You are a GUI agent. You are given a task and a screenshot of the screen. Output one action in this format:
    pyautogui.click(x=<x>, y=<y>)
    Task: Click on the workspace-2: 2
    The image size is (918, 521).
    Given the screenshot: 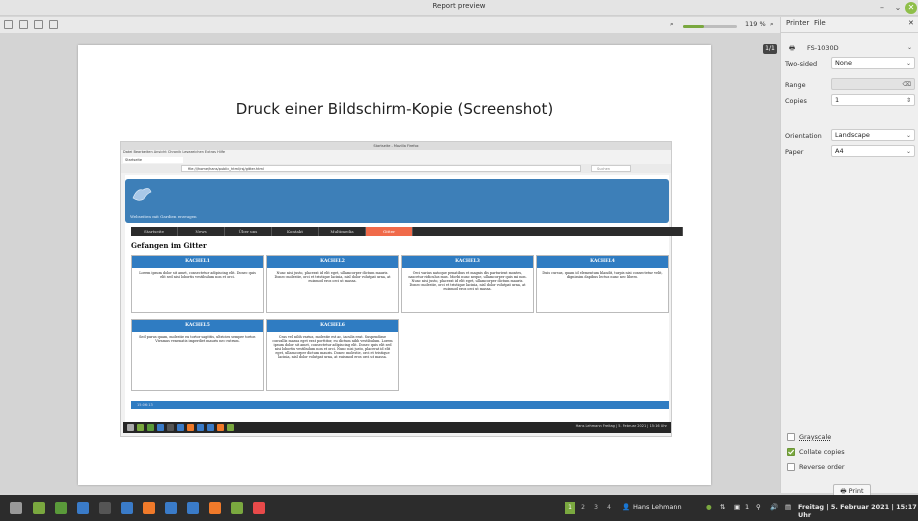 What is the action you would take?
    pyautogui.click(x=583, y=508)
    